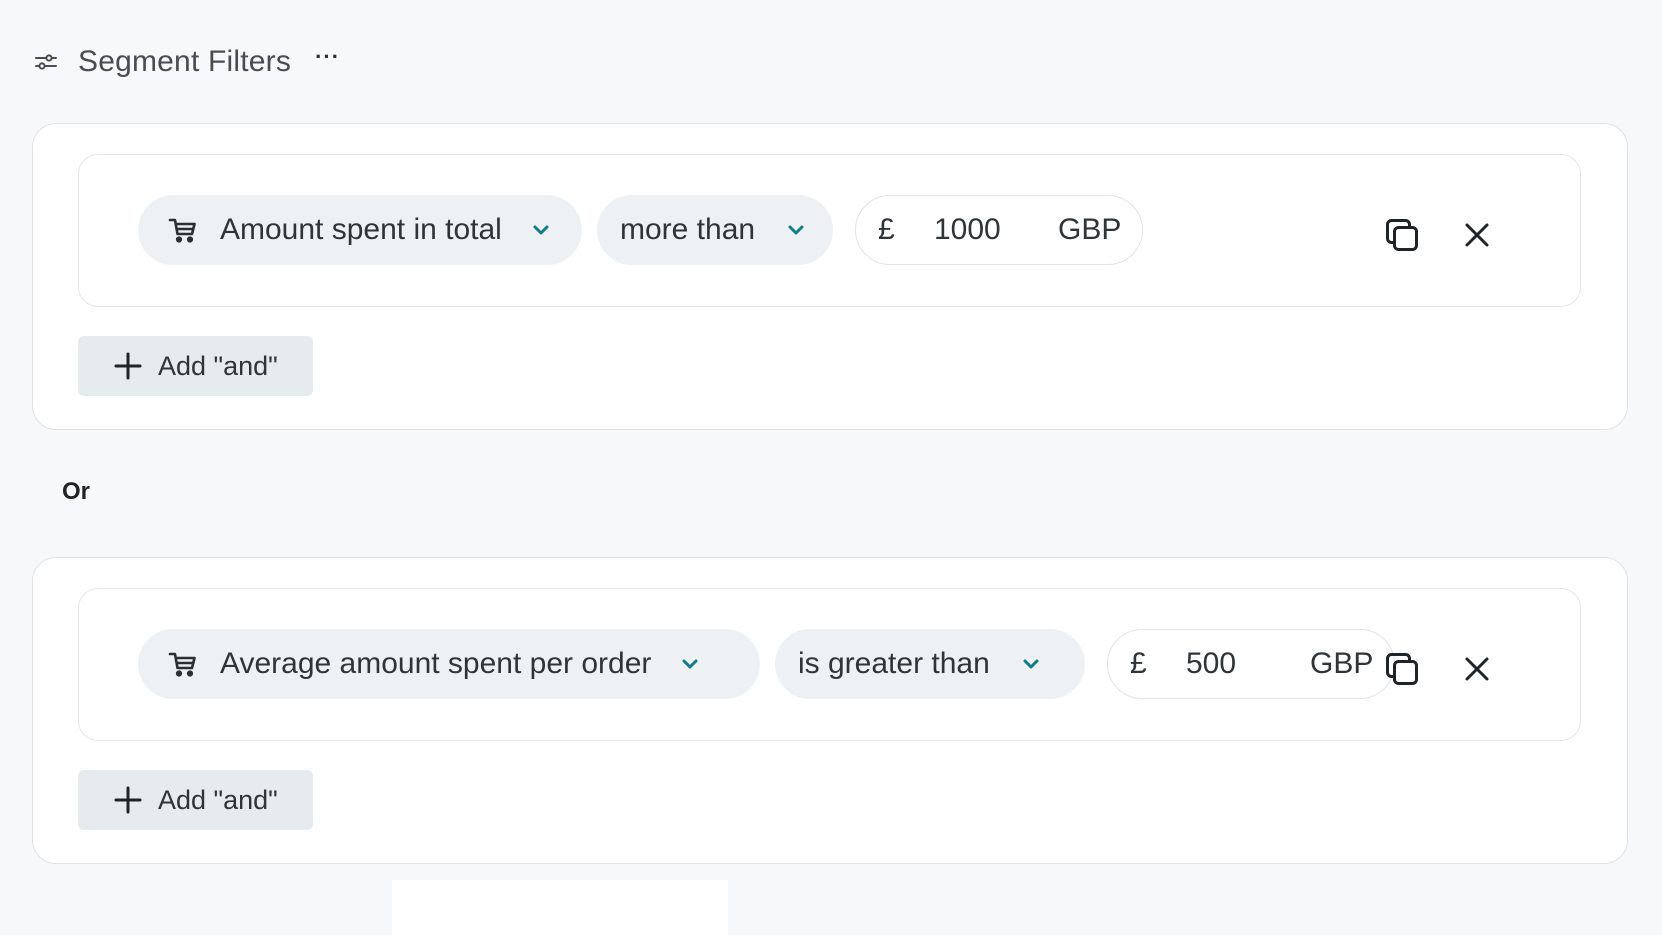 The height and width of the screenshot is (935, 1662). I want to click on operator-select: is greater than, so click(930, 664).